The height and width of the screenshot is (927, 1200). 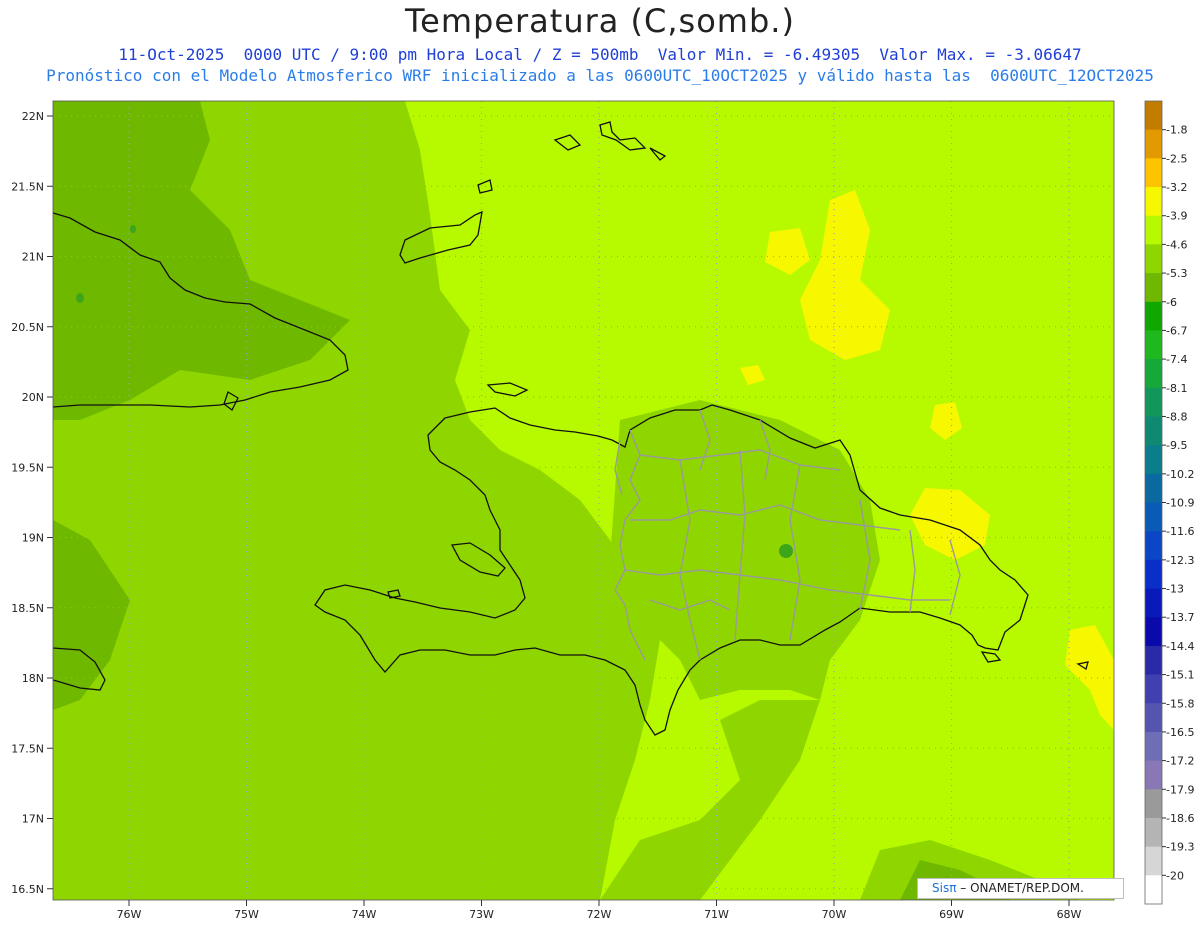 I want to click on lon-tick-label: 76W, so click(x=129, y=914).